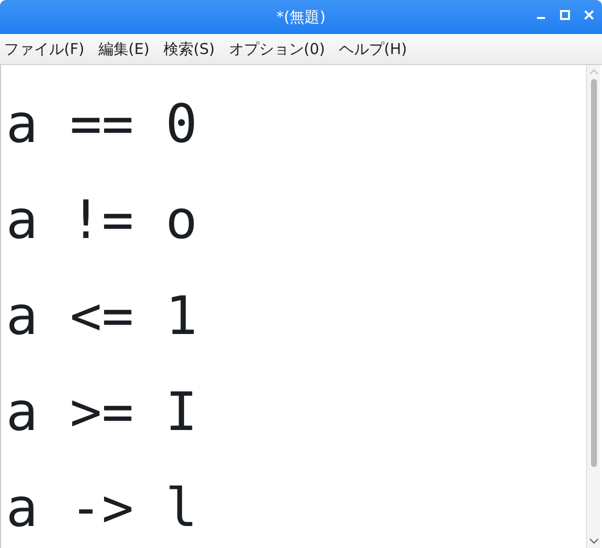 Image resolution: width=602 pixels, height=548 pixels. Describe the element at coordinates (594, 541) in the screenshot. I see `scroll-down-icon` at that location.